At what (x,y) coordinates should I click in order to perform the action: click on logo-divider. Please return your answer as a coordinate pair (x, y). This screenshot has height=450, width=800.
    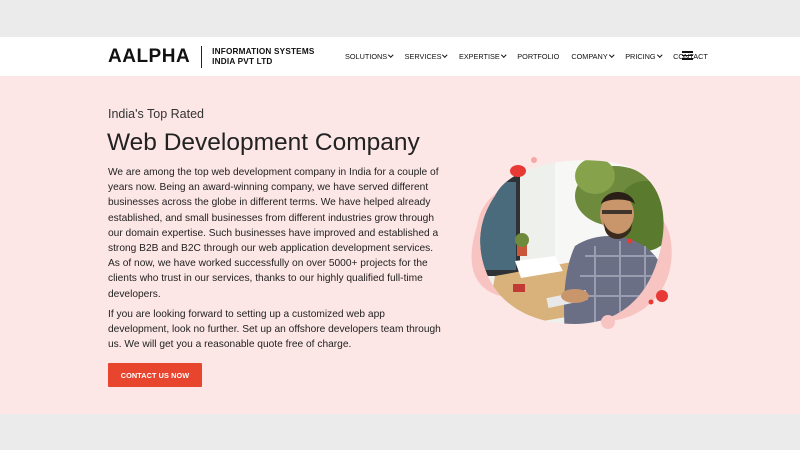
    Looking at the image, I should click on (202, 57).